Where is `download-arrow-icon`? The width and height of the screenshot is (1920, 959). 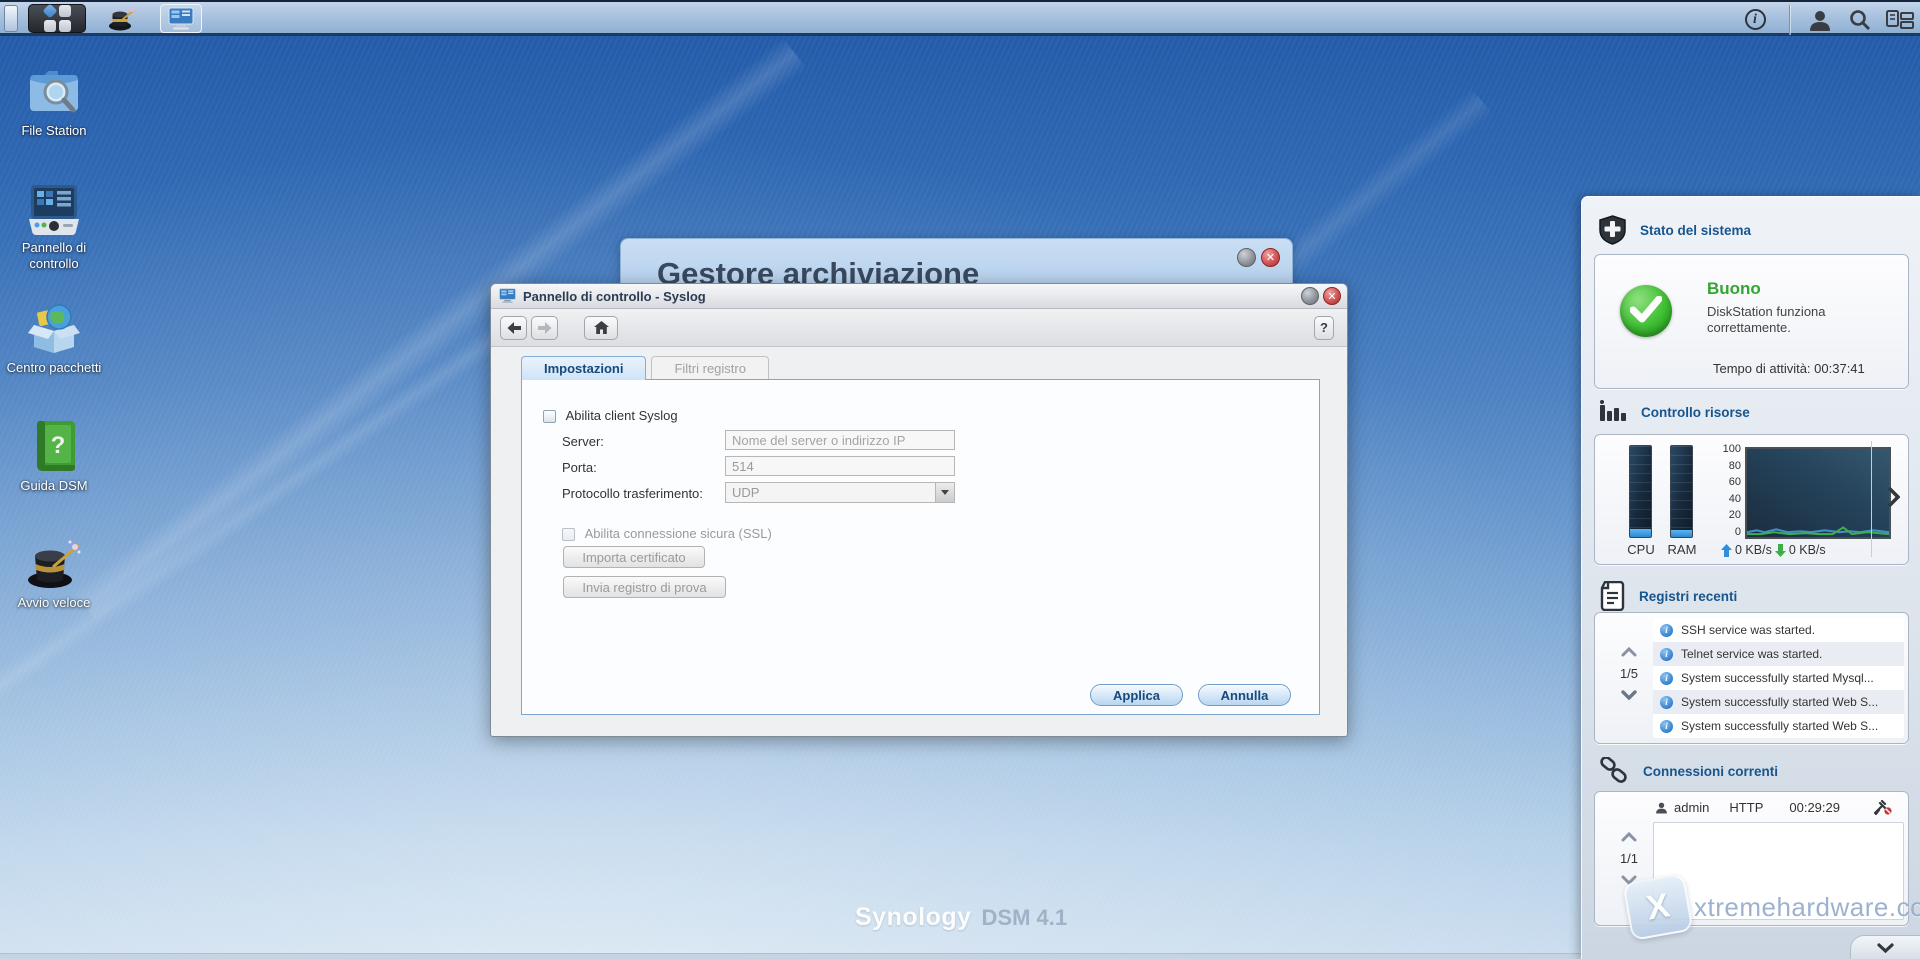 download-arrow-icon is located at coordinates (1780, 550).